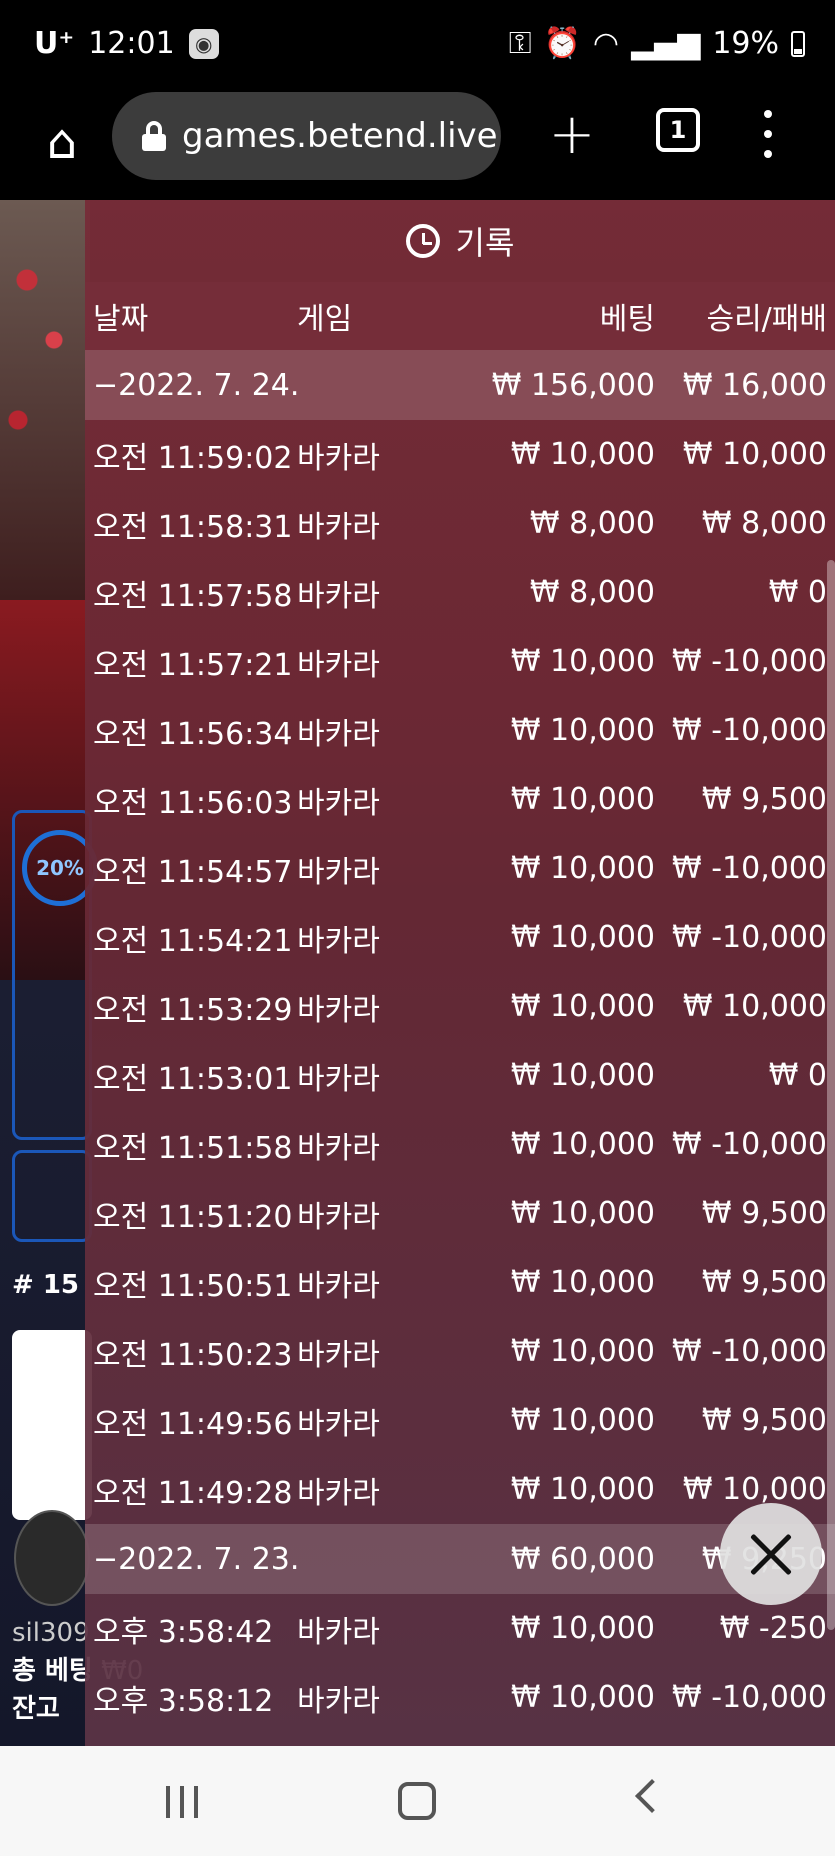 Image resolution: width=835 pixels, height=1856 pixels. I want to click on table-header: 날짜 게임 베팅 승리/패배, so click(460, 316).